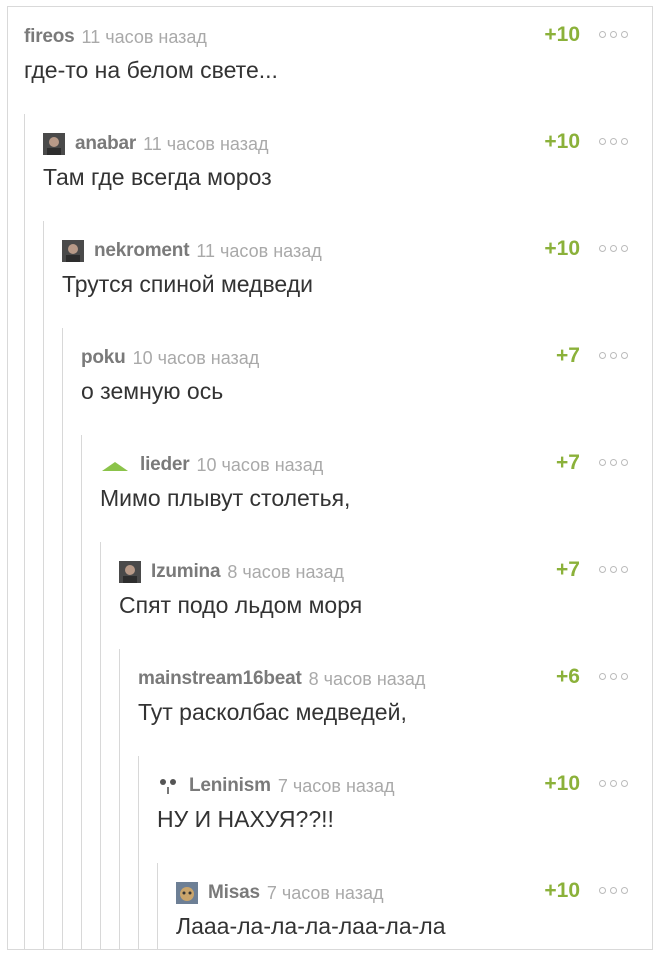 This screenshot has height=956, width=660. What do you see at coordinates (241, 605) in the screenshot?
I see `comment-text: Спят подо льдом моря` at bounding box center [241, 605].